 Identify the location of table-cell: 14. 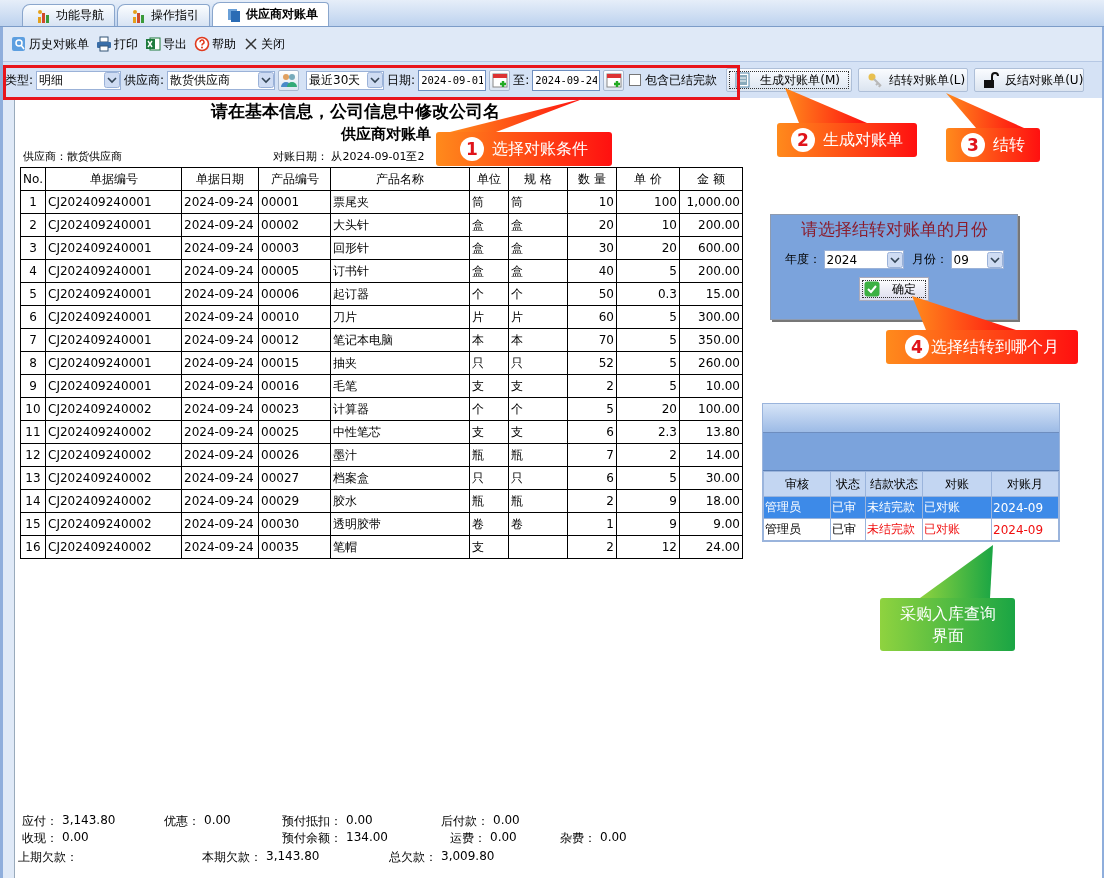
(33, 501).